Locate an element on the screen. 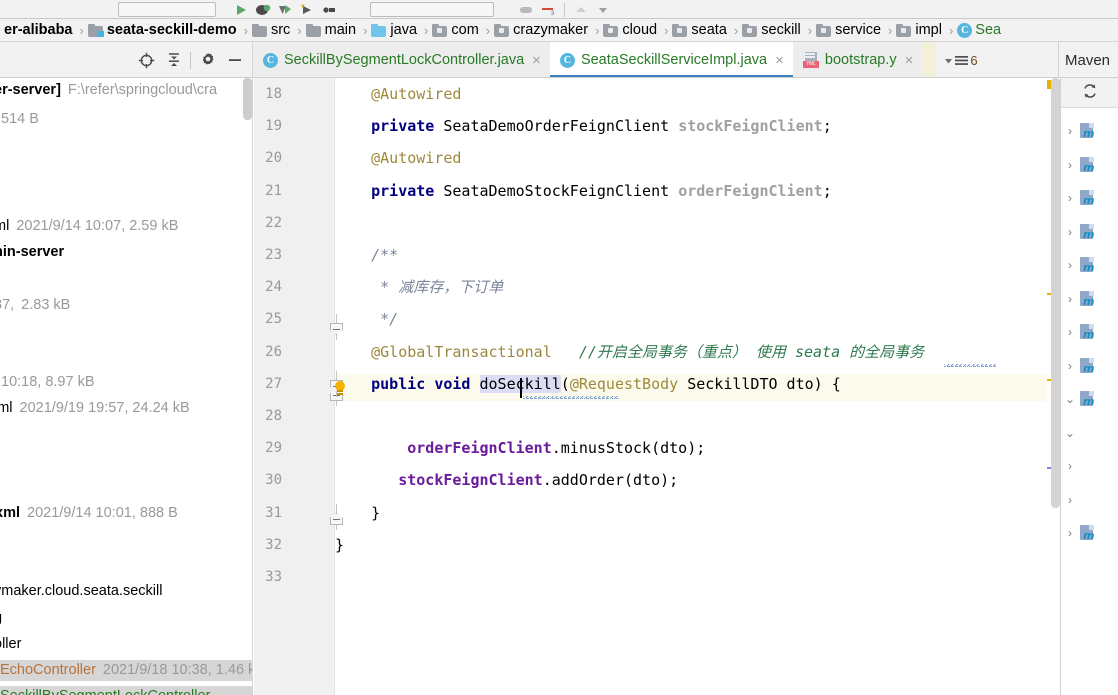 The image size is (1118, 695). project-tree-node: ml 2021/9/14 10:07, 2.59 kB is located at coordinates (89, 226).